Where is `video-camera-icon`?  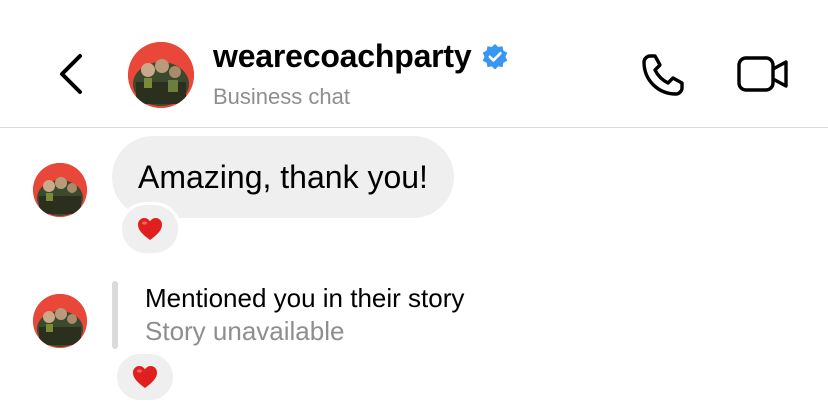
video-camera-icon is located at coordinates (762, 74).